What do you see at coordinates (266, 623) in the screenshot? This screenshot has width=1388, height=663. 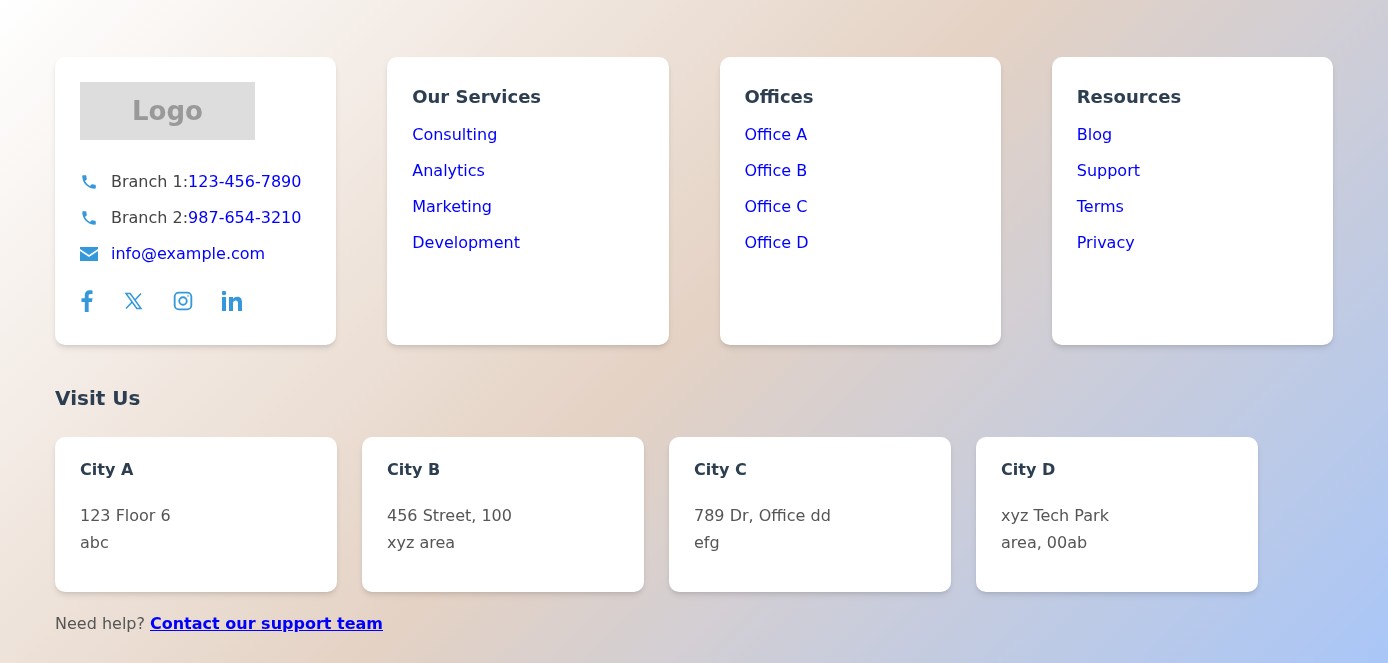 I see `support-link: Contact our support team` at bounding box center [266, 623].